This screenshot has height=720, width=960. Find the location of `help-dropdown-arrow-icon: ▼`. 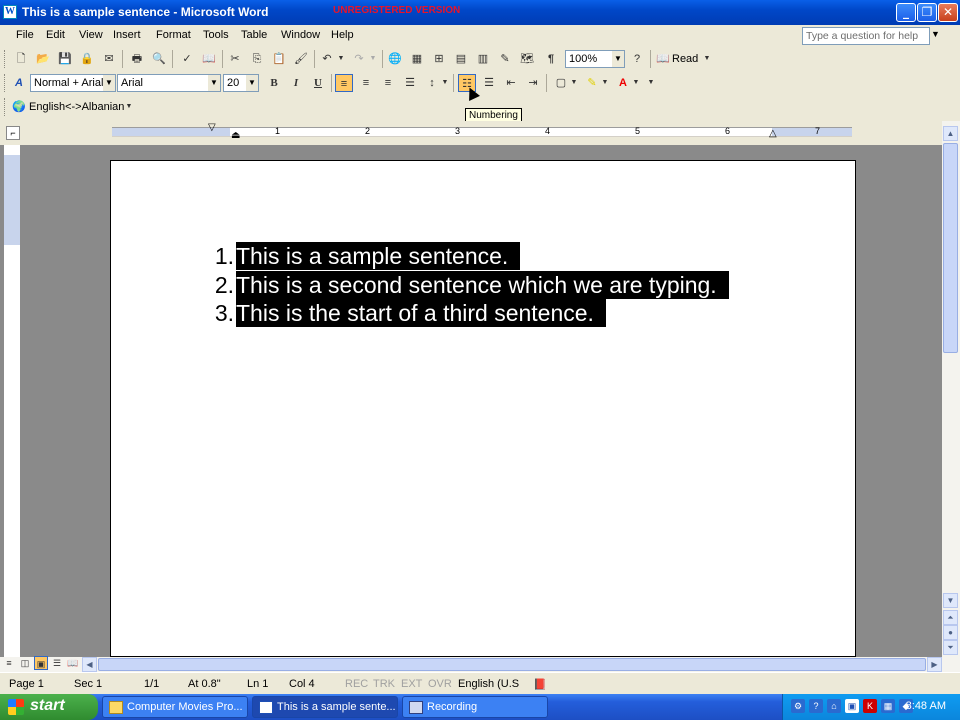

help-dropdown-arrow-icon: ▼ is located at coordinates (935, 34).